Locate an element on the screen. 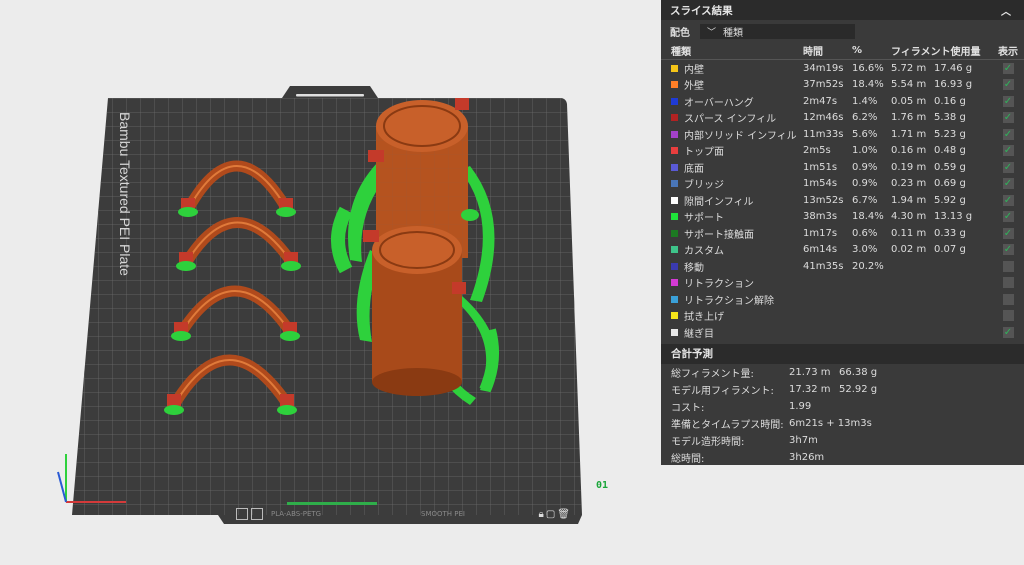  row-time: 1m17s is located at coordinates (820, 233).